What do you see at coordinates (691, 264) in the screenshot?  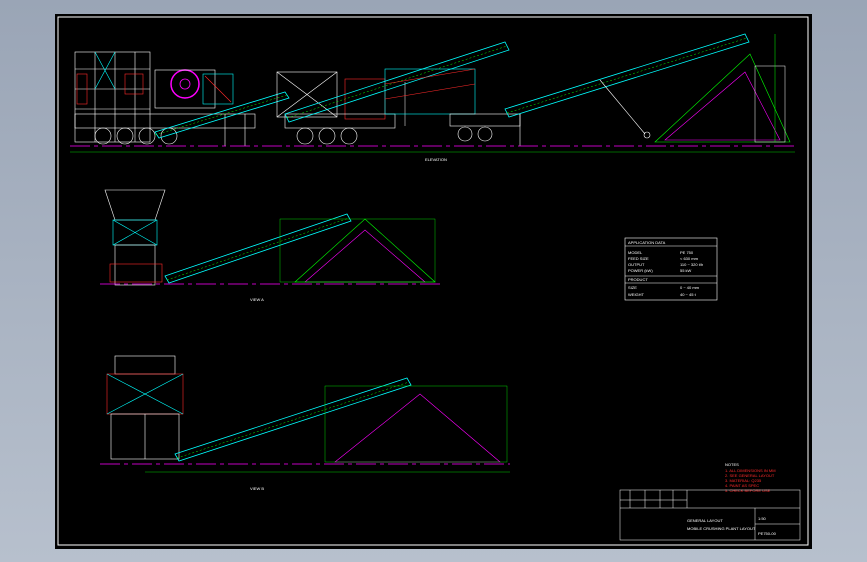 I see `spec-value: 110 ~ 320 t/h` at bounding box center [691, 264].